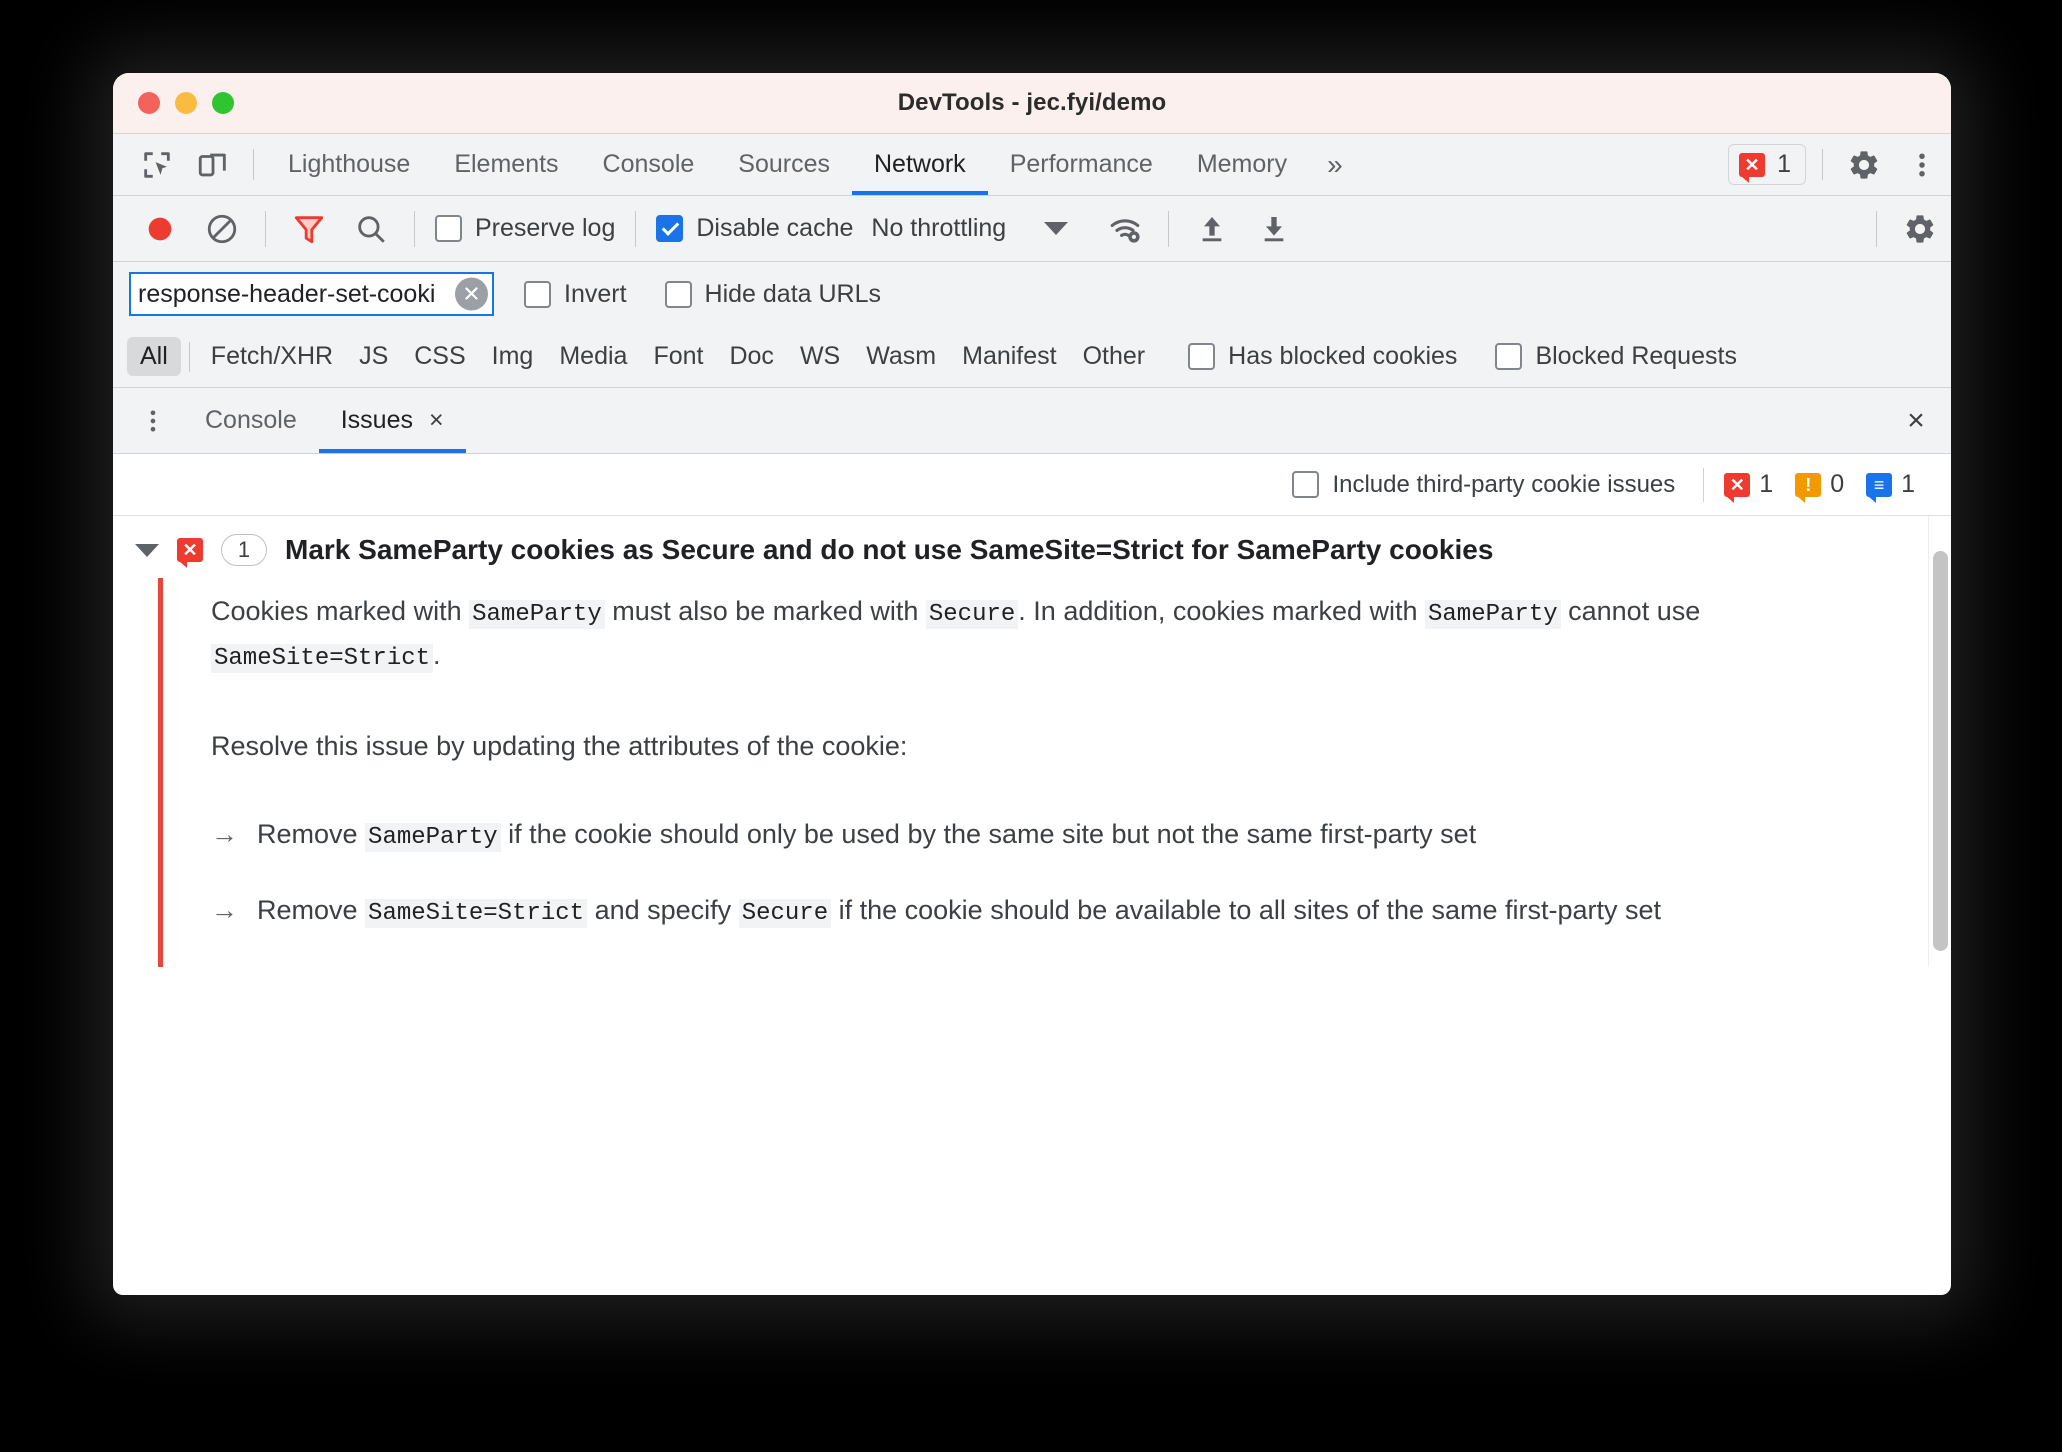  What do you see at coordinates (1242, 164) in the screenshot?
I see `tab-memory: Memory` at bounding box center [1242, 164].